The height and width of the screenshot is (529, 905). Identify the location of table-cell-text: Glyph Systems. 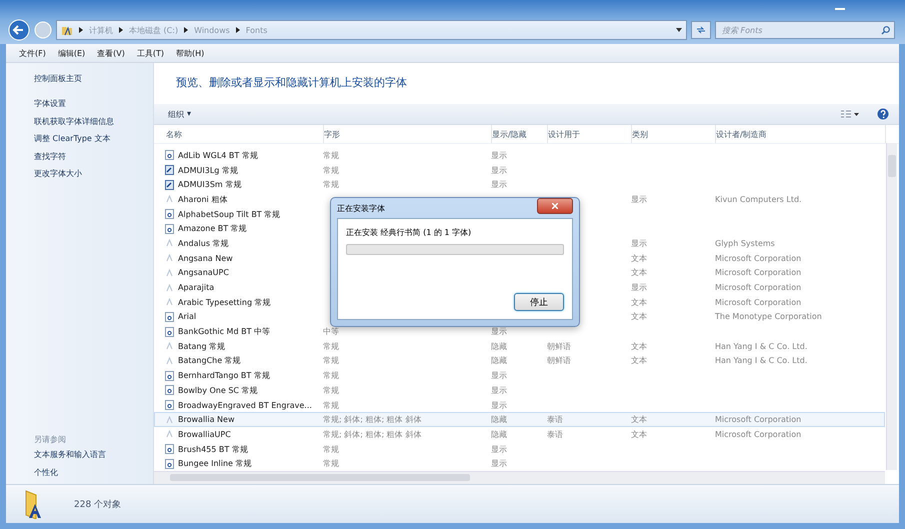
(745, 243).